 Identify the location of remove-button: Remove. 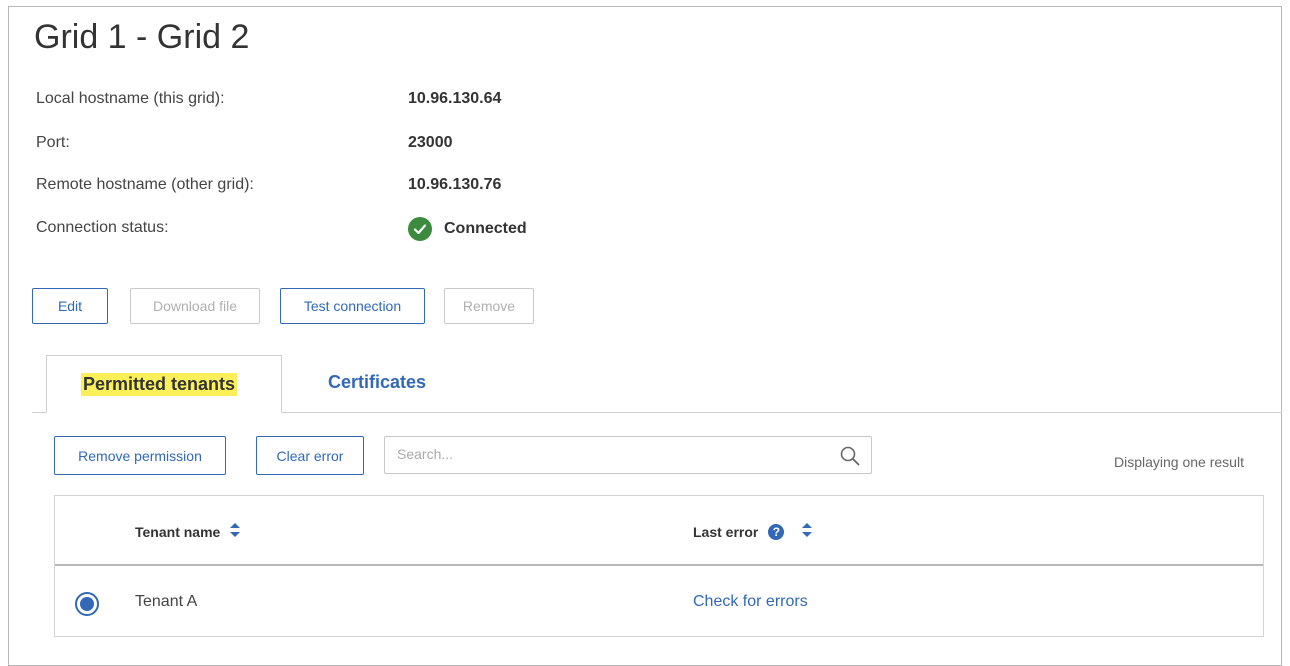
(489, 306).